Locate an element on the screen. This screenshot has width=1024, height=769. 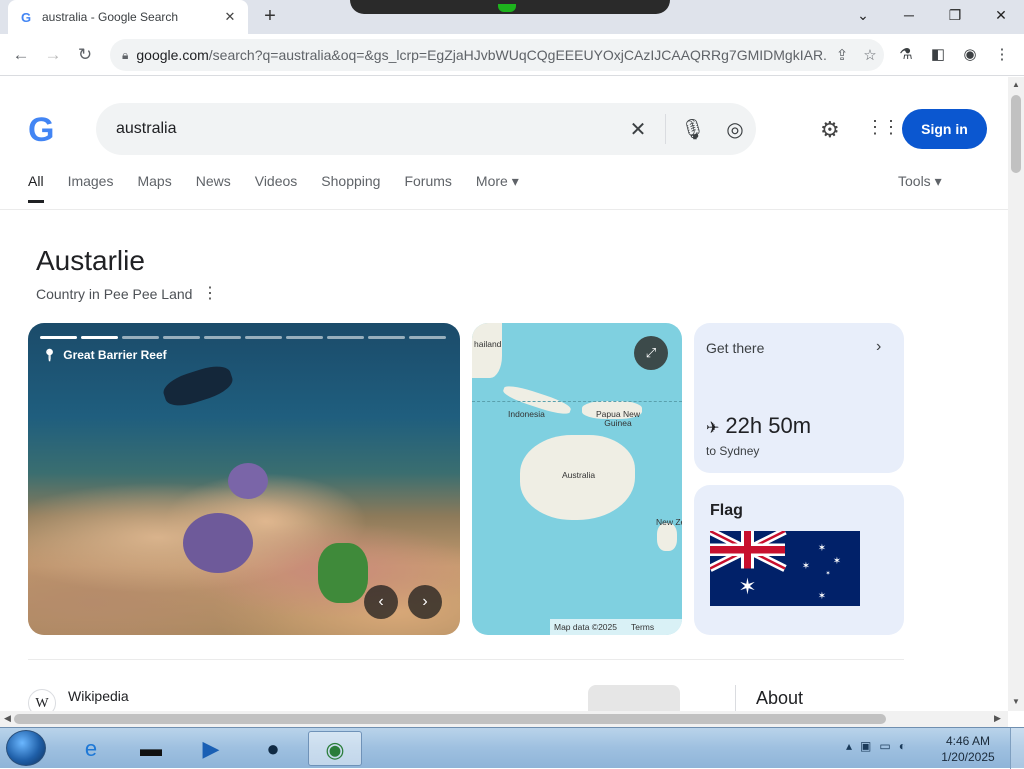
screen-notch is located at coordinates (510, 7).